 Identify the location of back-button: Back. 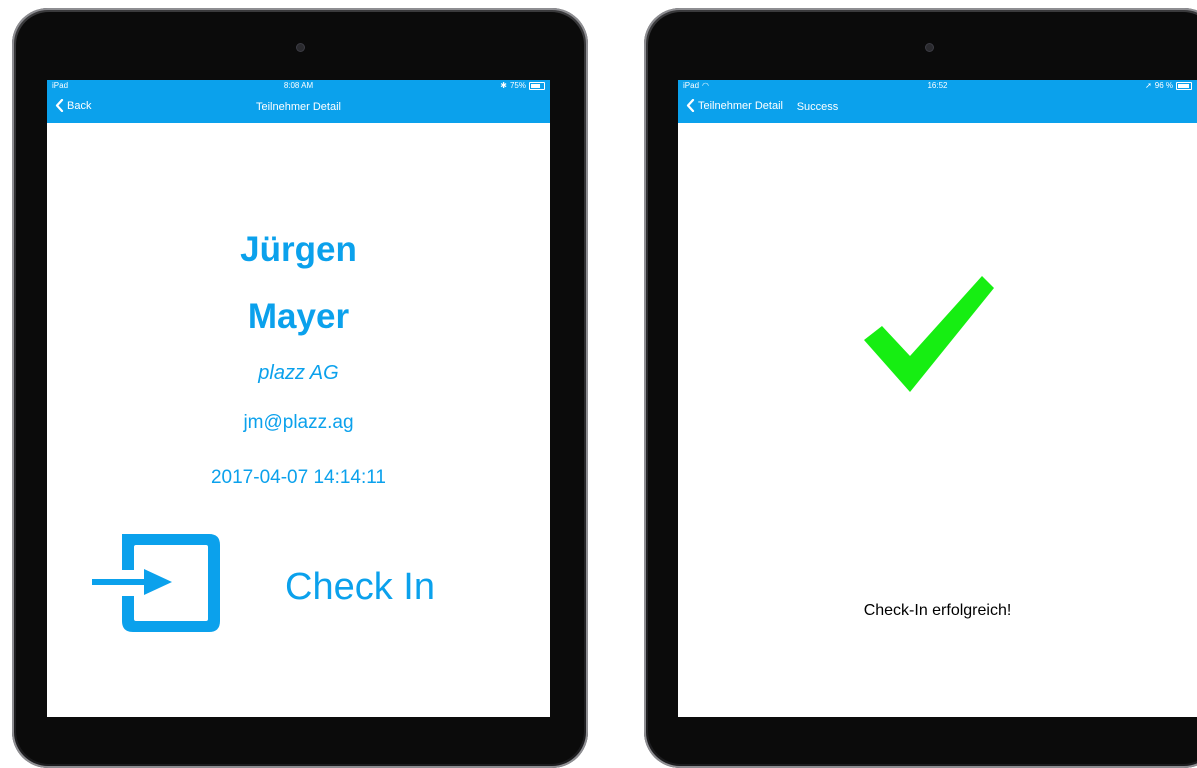
(73, 105).